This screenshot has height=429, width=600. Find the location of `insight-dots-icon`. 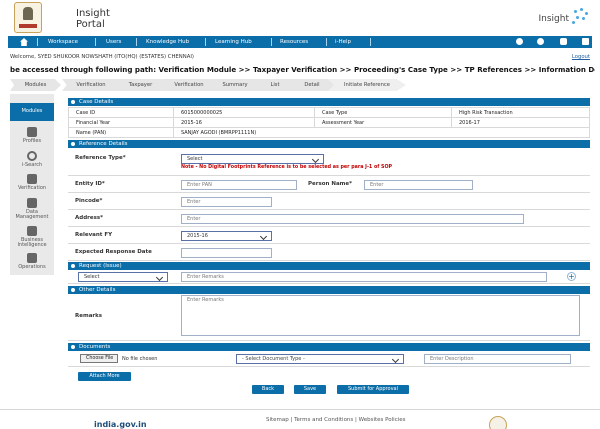

insight-dots-icon is located at coordinates (581, 17).